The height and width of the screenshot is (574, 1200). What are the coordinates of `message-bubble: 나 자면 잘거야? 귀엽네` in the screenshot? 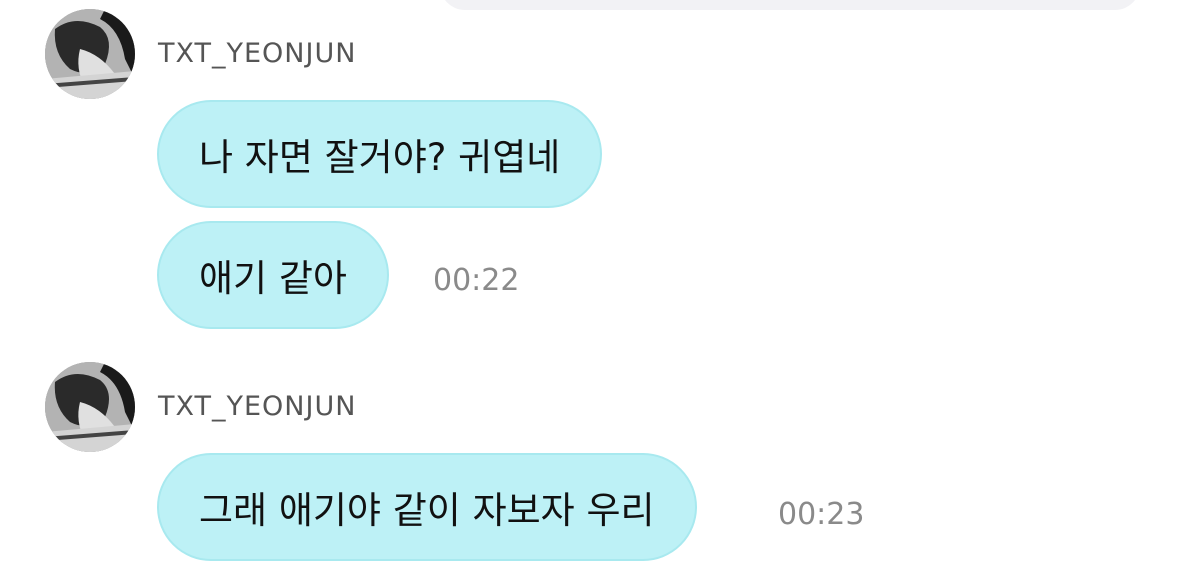 It's located at (380, 154).